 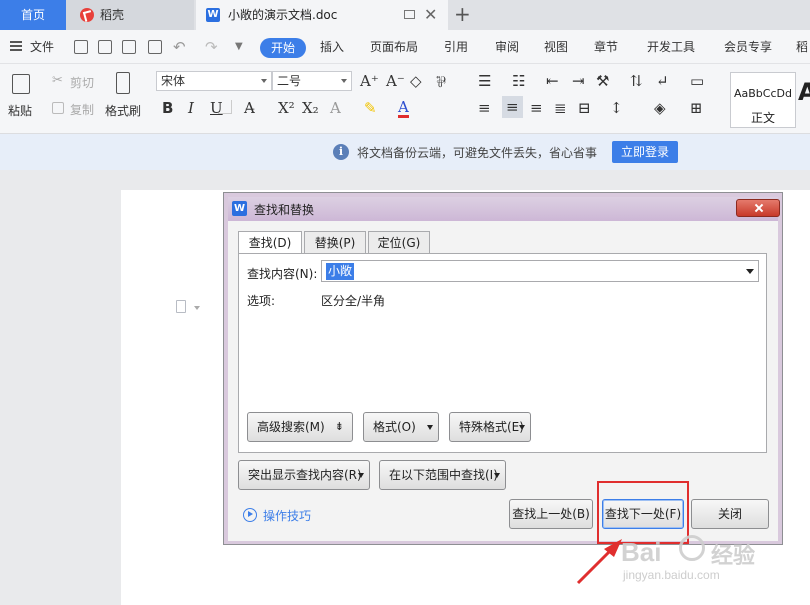 I want to click on tips-label: 操作技巧, so click(x=287, y=516).